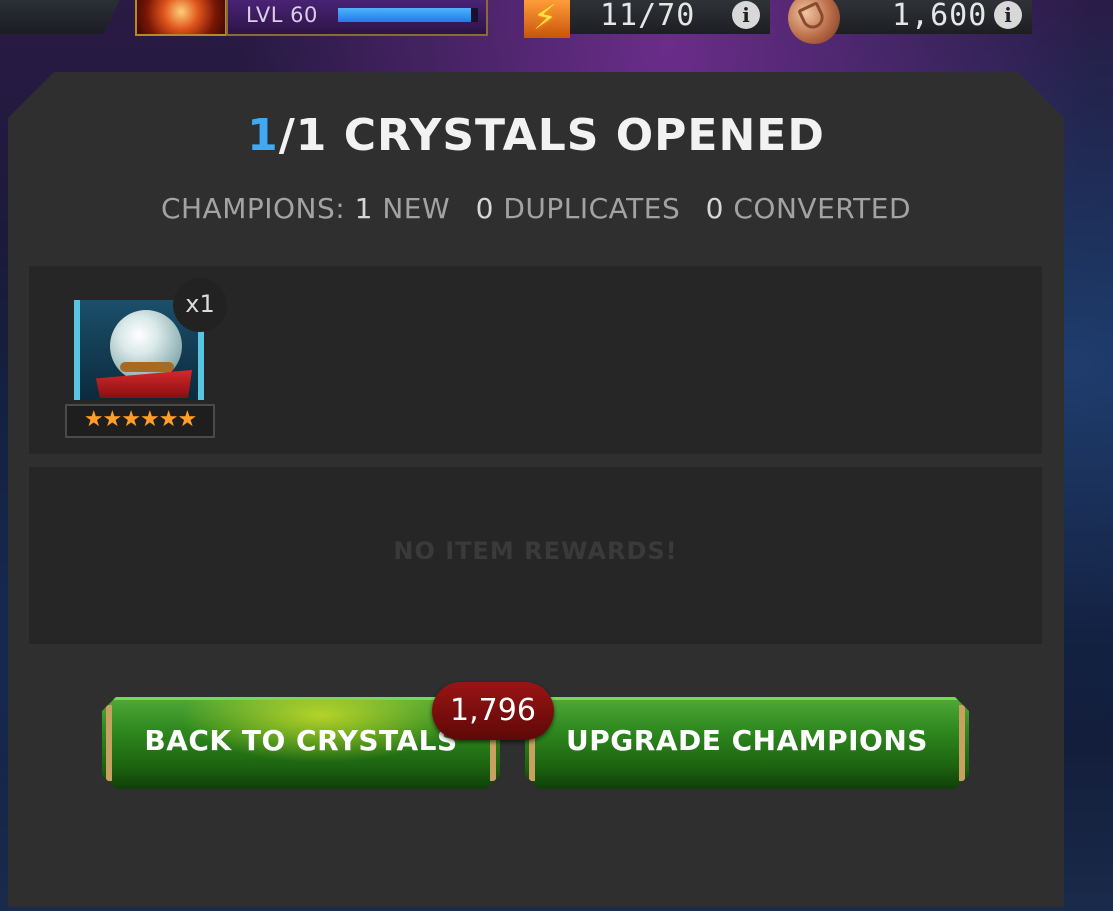 This screenshot has height=911, width=1113. I want to click on quantity-badge: x1, so click(200, 305).